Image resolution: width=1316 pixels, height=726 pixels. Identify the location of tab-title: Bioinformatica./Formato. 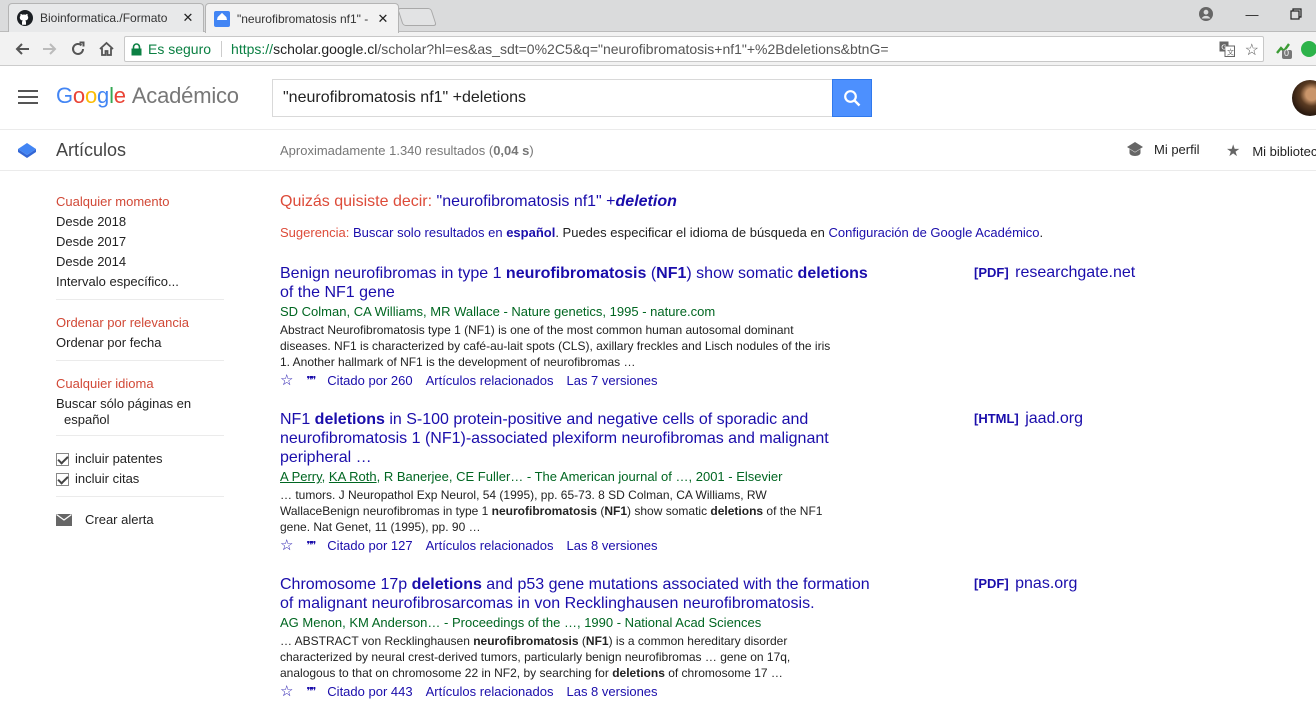
(104, 18).